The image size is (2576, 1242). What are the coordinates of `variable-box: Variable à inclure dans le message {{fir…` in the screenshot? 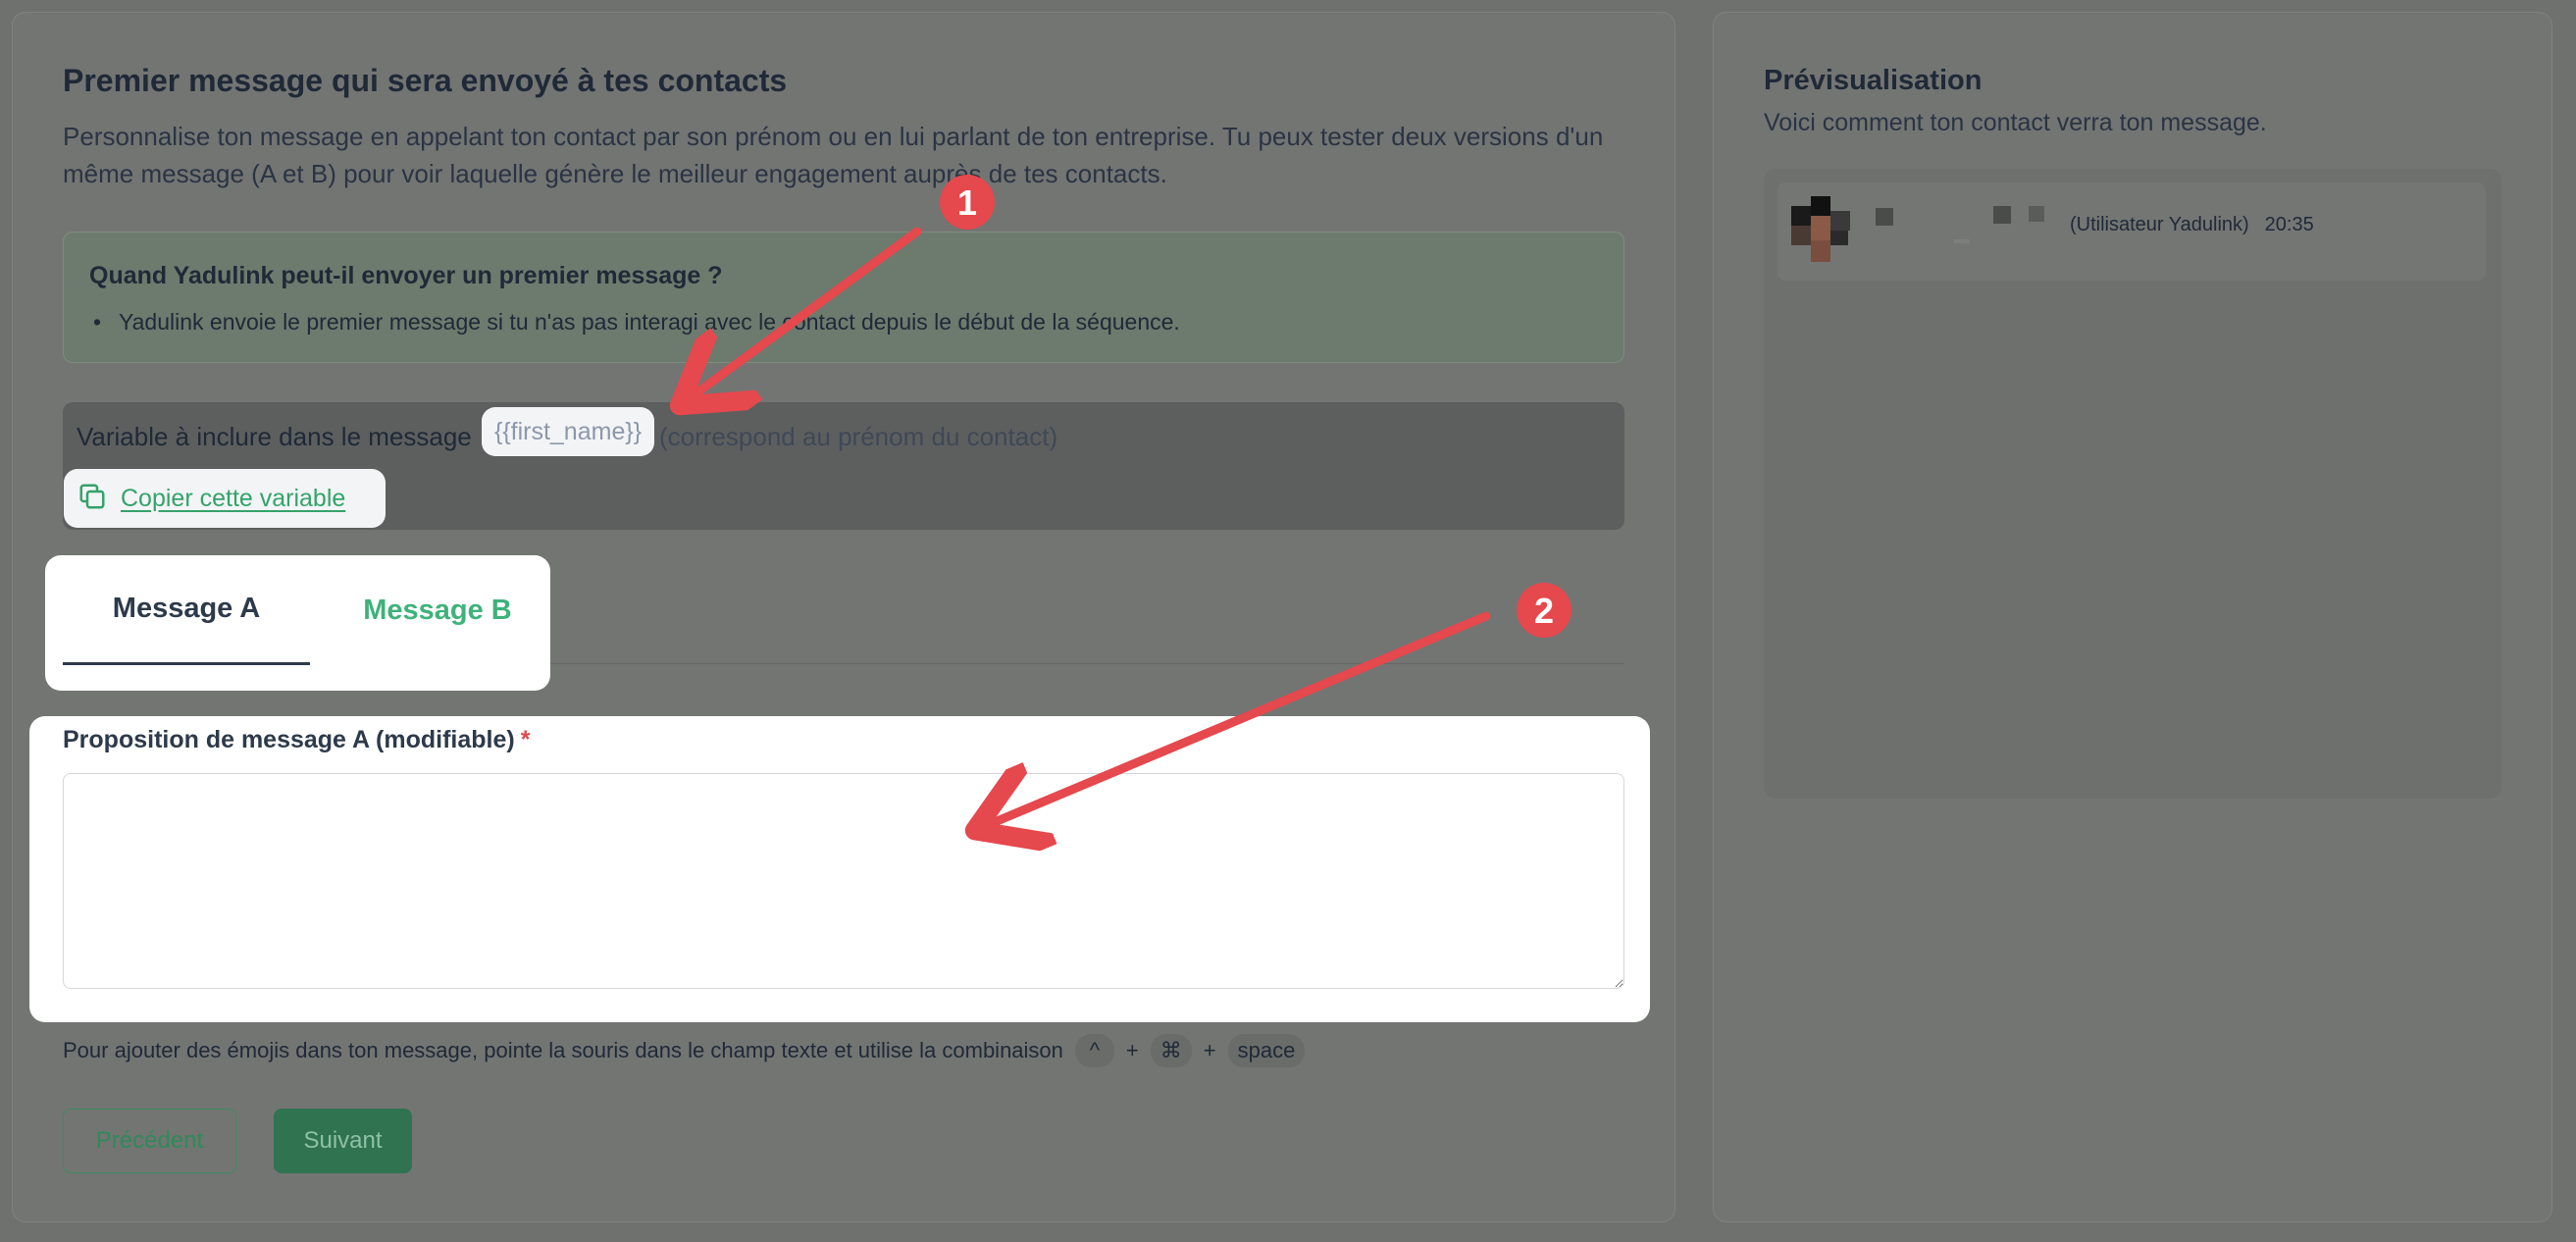 It's located at (843, 466).